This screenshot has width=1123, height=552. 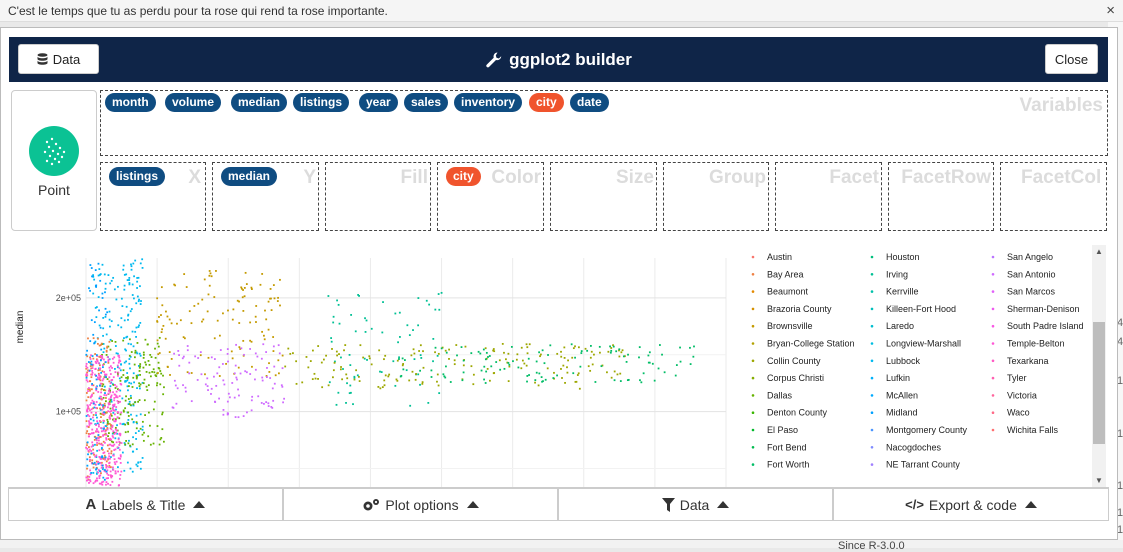 I want to click on data-button: Data, so click(x=58, y=59).